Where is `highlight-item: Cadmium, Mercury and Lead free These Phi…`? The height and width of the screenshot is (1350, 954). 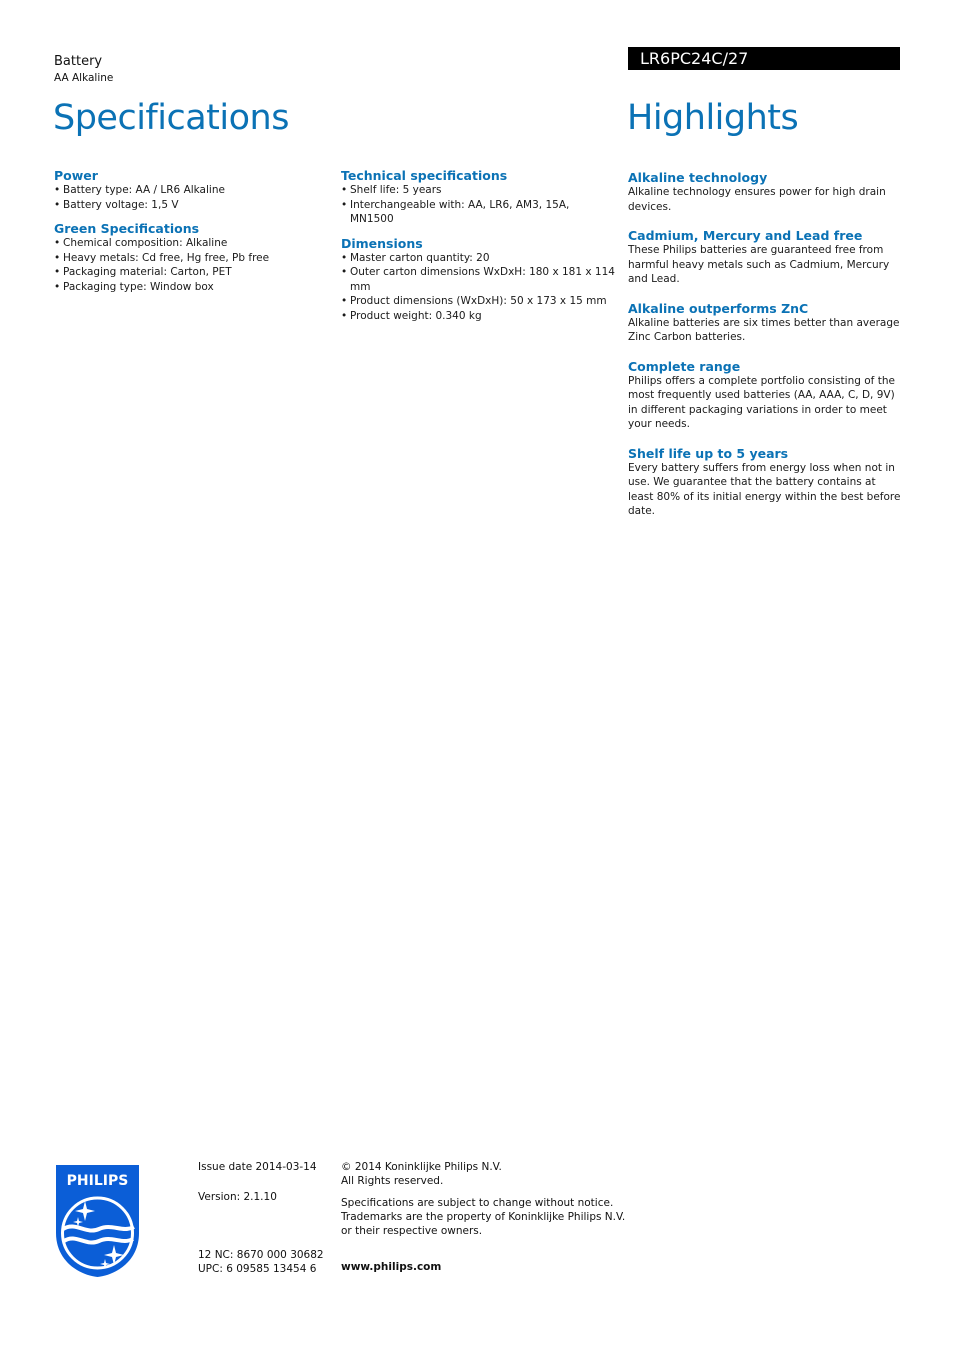
highlight-item: Cadmium, Mercury and Lead free These Phi… is located at coordinates (765, 257).